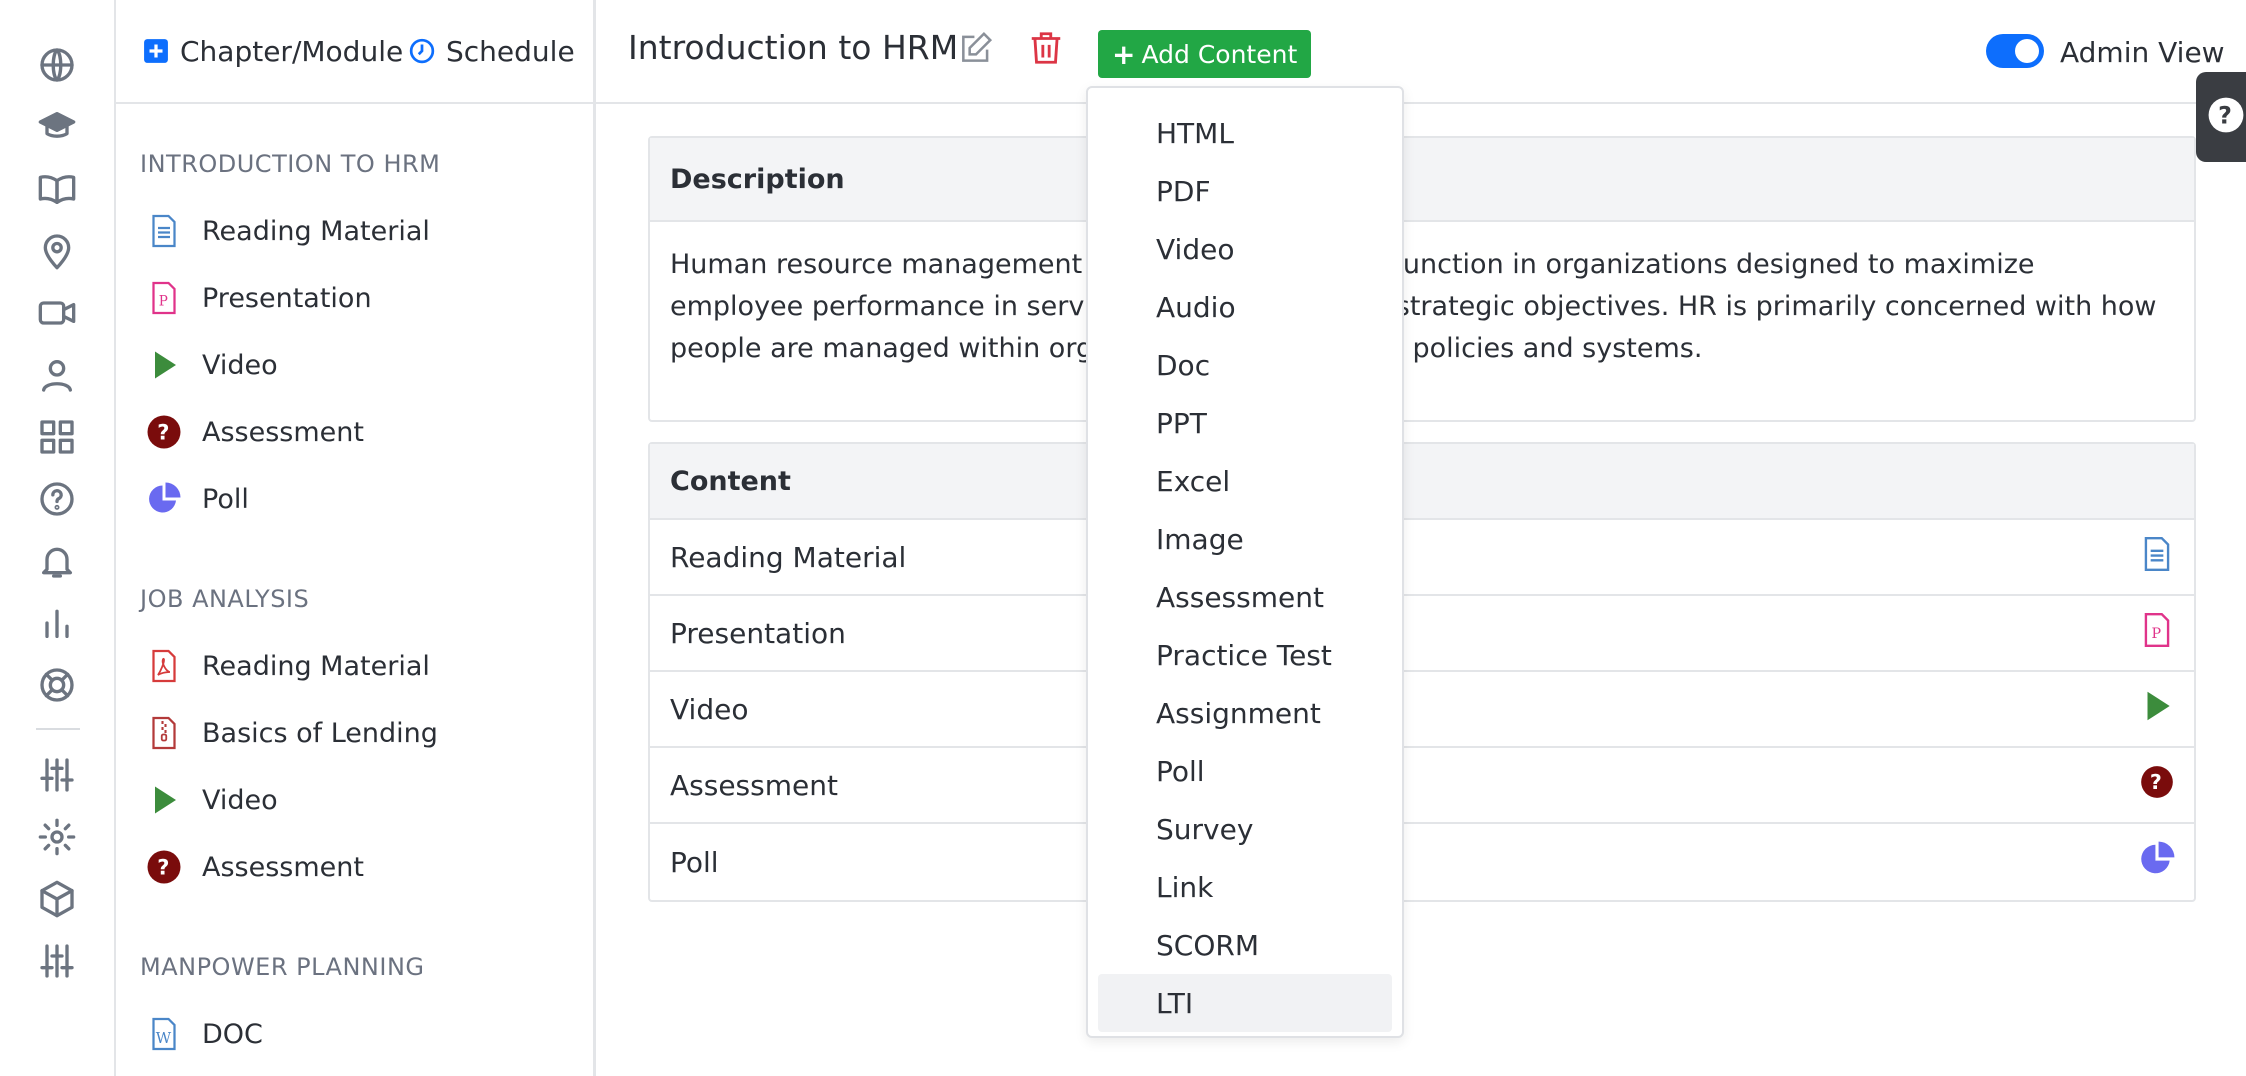 This screenshot has height=1076, width=2246. I want to click on chapter-item: Basics of Lending, so click(291, 733).